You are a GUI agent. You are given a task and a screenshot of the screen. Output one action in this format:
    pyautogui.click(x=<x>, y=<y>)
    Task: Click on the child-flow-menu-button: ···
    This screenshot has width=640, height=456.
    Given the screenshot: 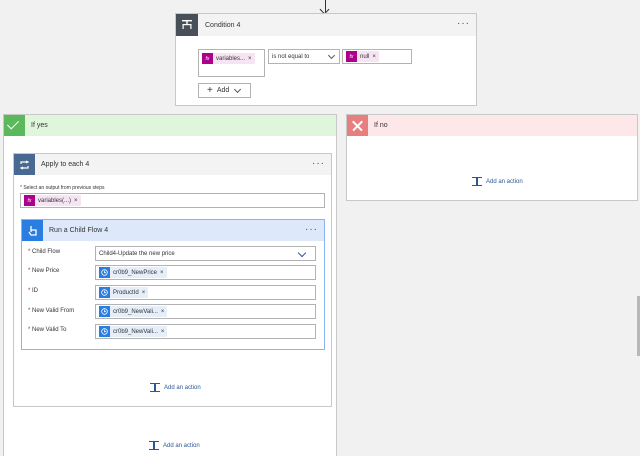 What is the action you would take?
    pyautogui.click(x=311, y=230)
    